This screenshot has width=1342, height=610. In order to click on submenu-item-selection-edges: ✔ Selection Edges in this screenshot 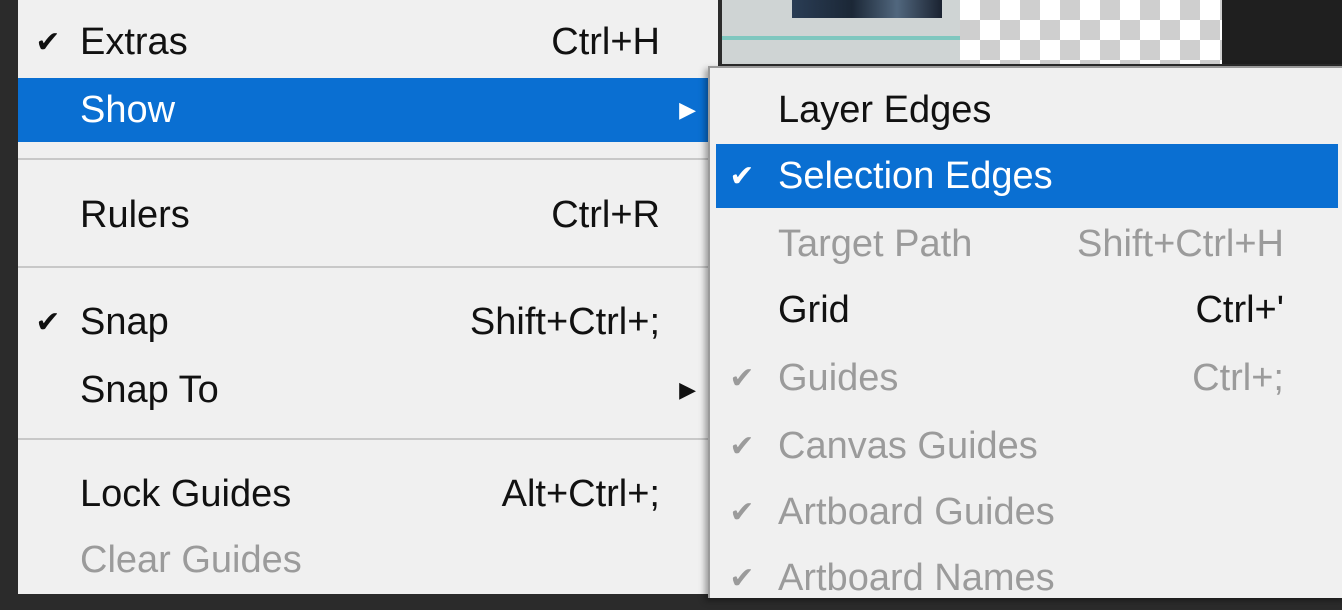, I will do `click(1027, 176)`.